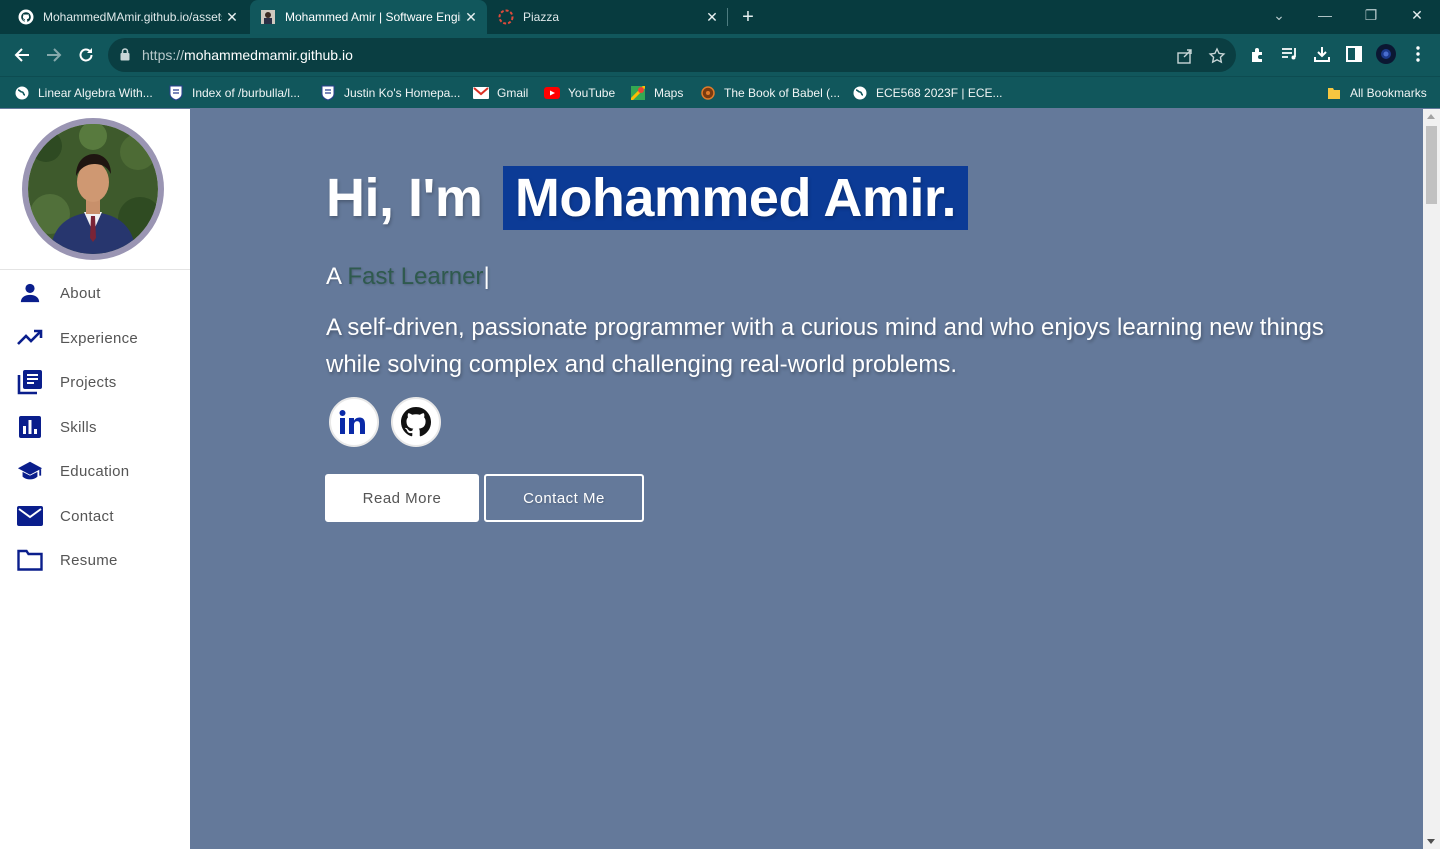 The width and height of the screenshot is (1440, 849). Describe the element at coordinates (1418, 54) in the screenshot. I see `browser-menu-icon` at that location.